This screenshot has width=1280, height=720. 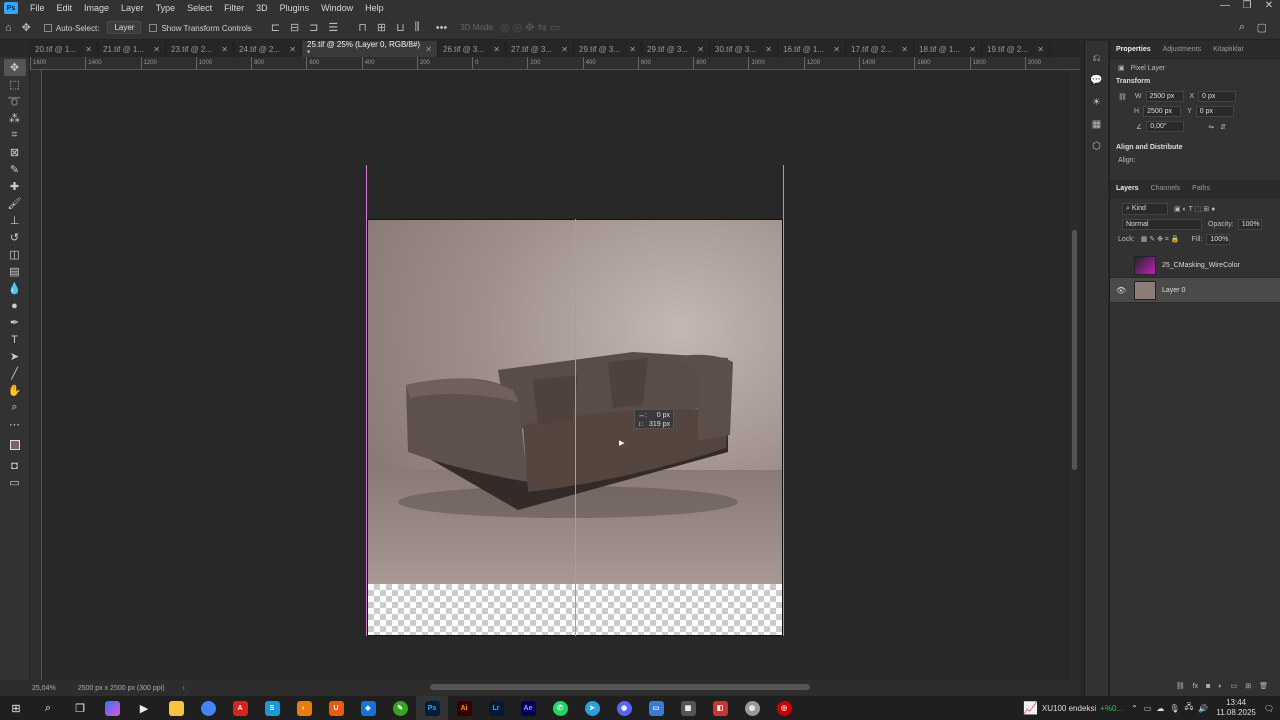 I want to click on comments-icon: 💬, so click(x=1096, y=86).